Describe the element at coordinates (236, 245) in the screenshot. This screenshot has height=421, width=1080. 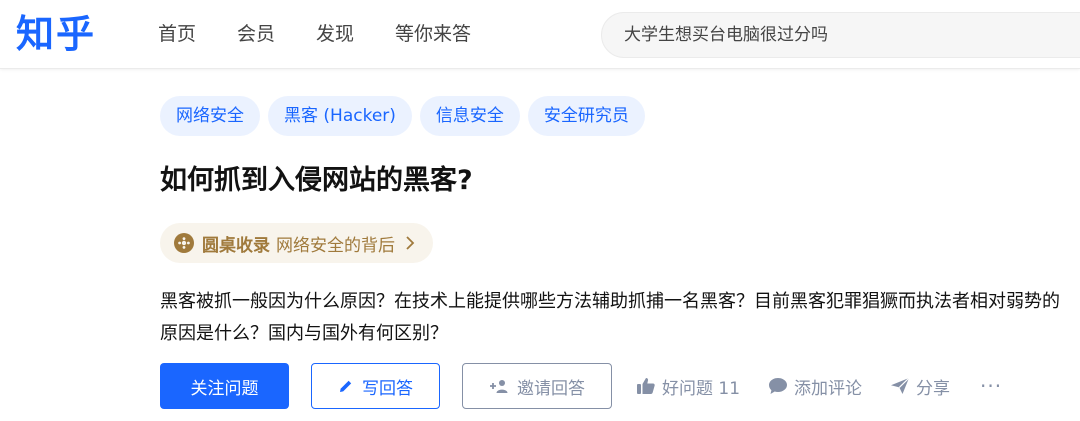
I see `roundtable-label: 圆桌收录` at that location.